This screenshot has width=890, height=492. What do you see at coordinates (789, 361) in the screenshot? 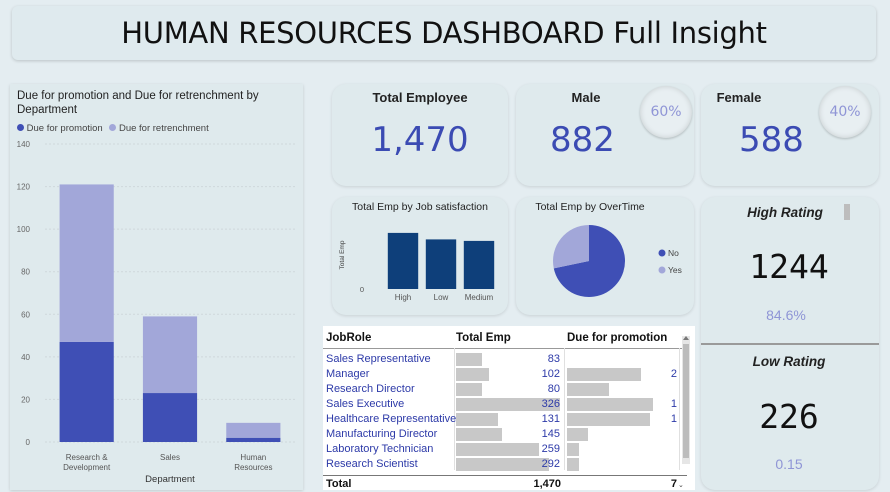
I see `low-rating-label: Low Rating` at bounding box center [789, 361].